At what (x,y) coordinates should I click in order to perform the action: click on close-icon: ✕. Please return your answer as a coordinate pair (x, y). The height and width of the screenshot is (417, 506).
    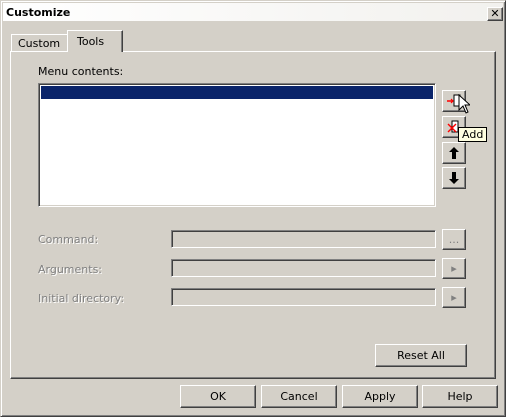
    Looking at the image, I should click on (495, 13).